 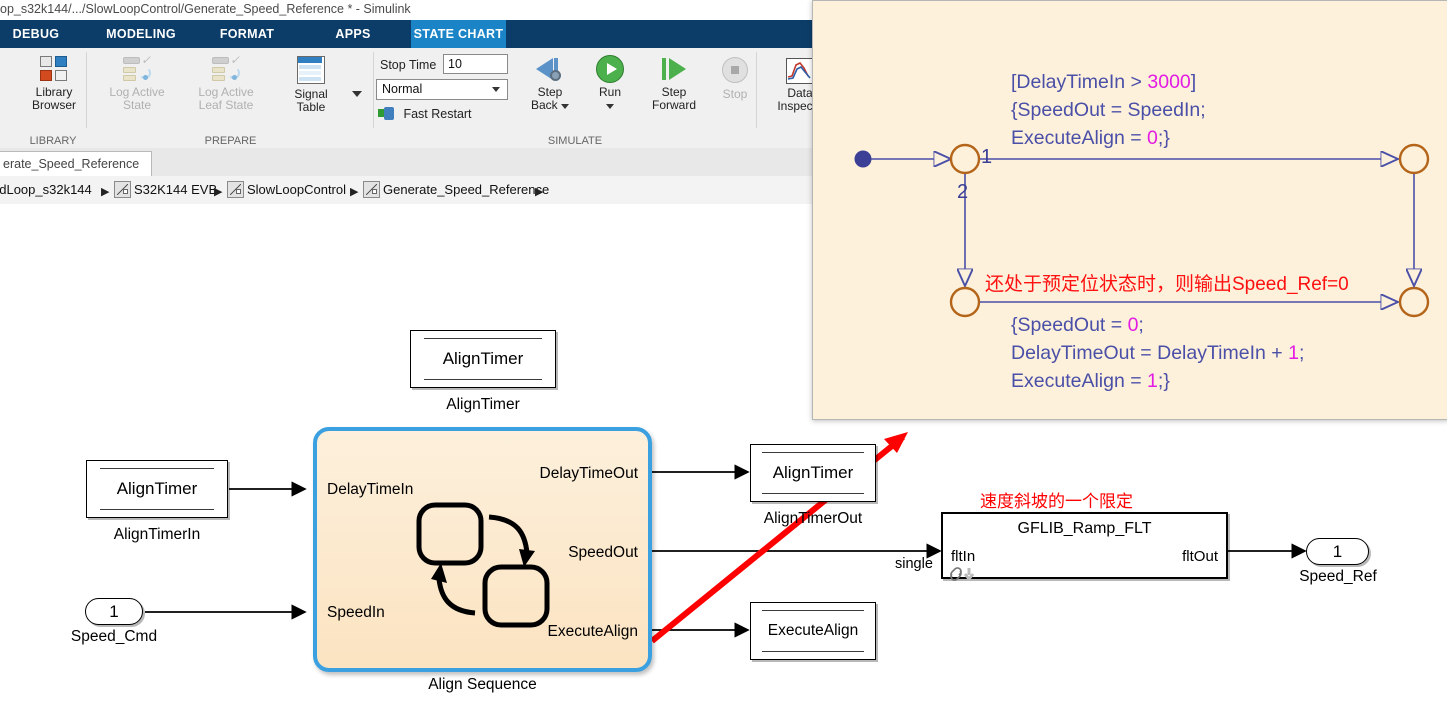 I want to click on block-gflib-ramp-flt: GFLIB_Ramp_FLT fltIn fltOut, so click(x=1084, y=547).